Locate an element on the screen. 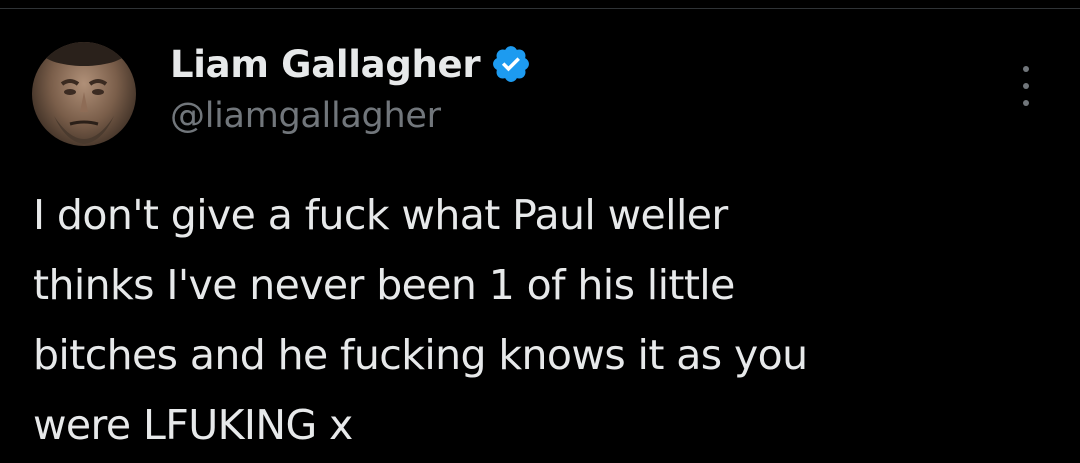  author-display-name: Liam Gallagher is located at coordinates (325, 64).